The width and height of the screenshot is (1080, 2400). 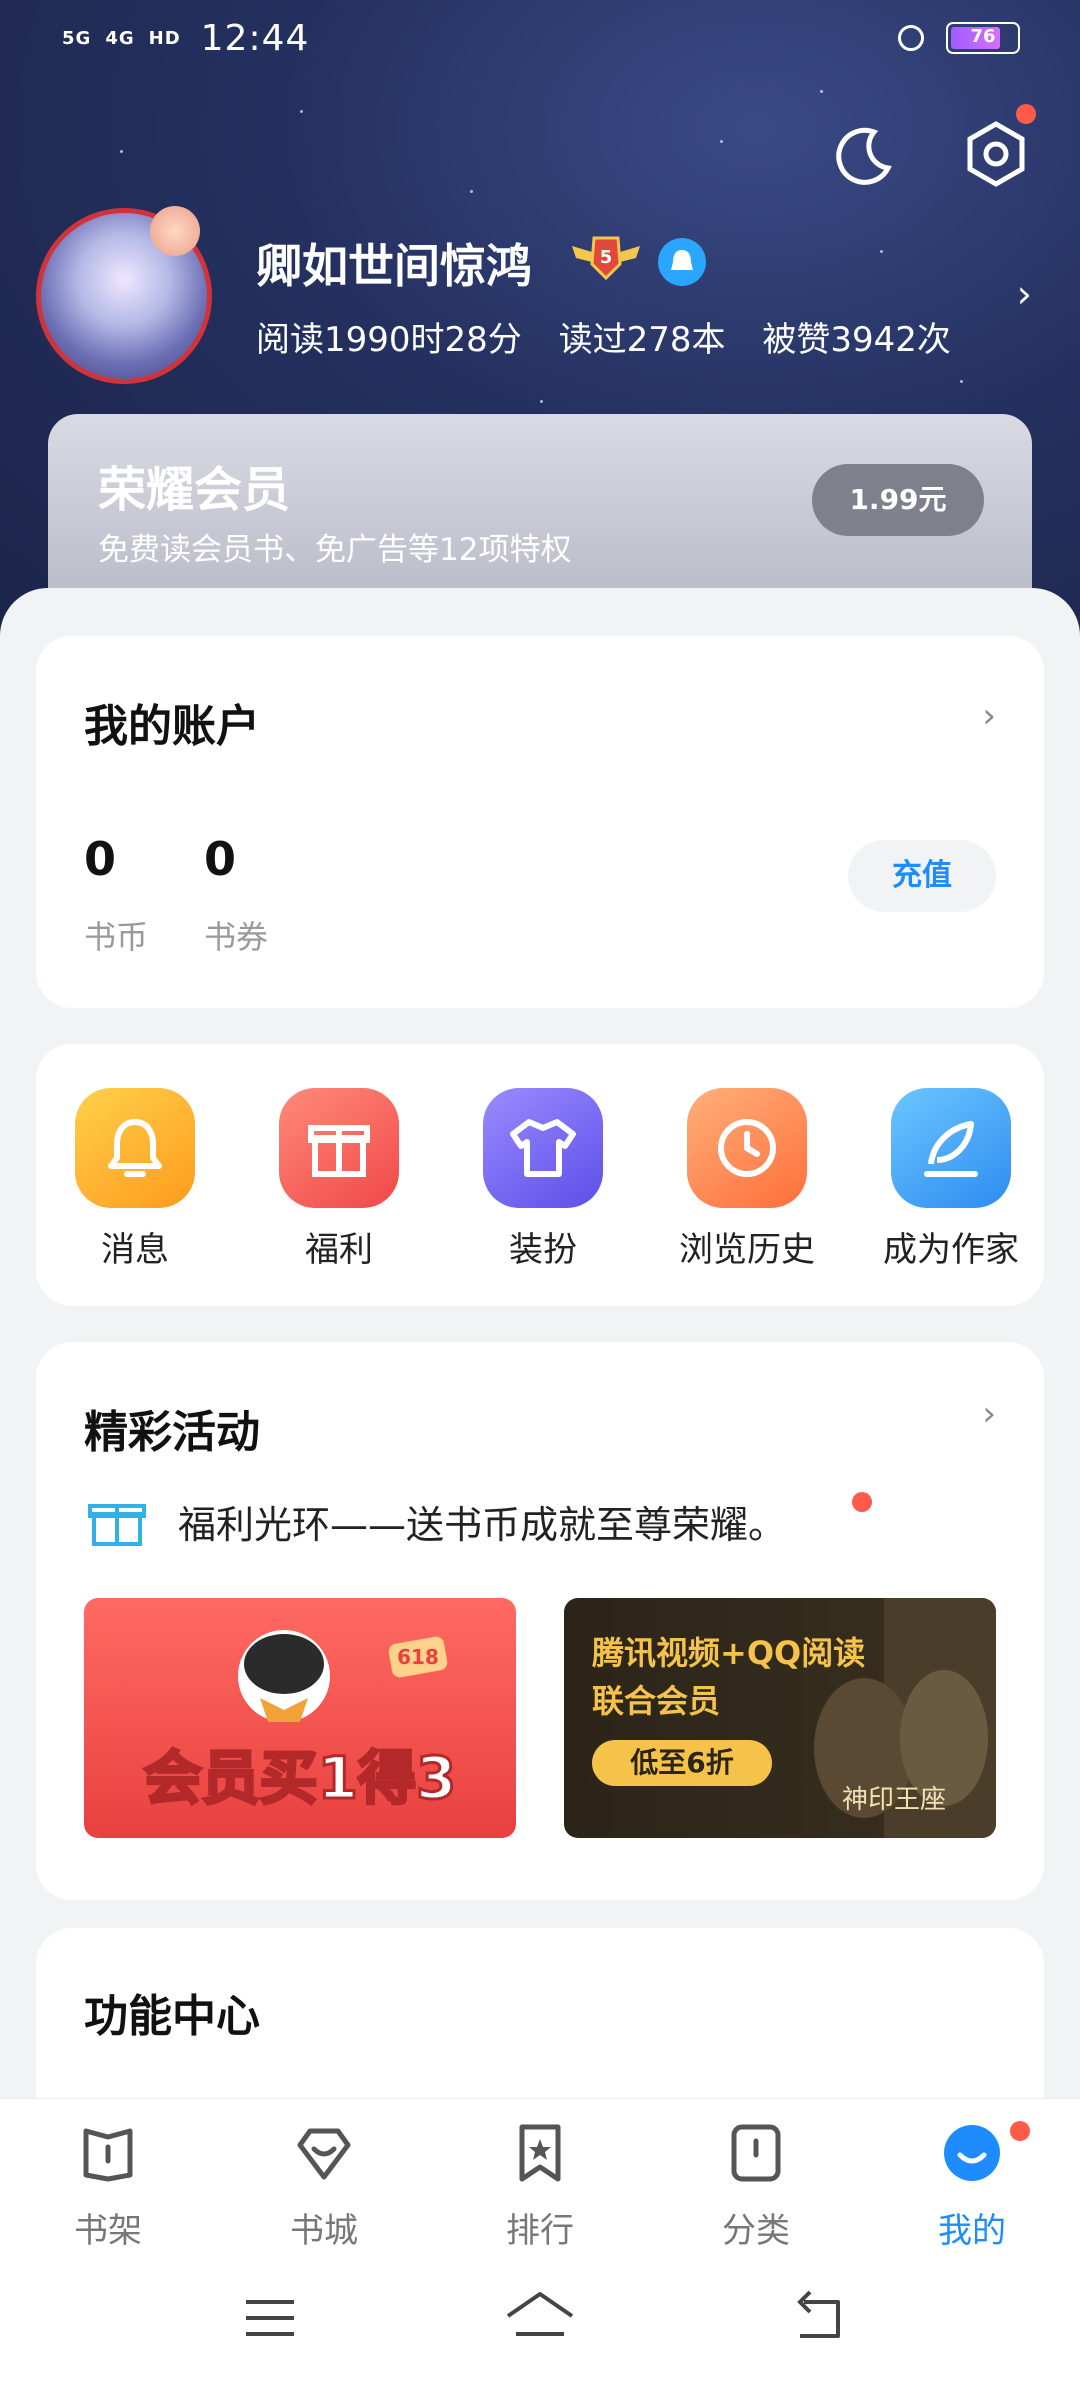 I want to click on clock-icon, so click(x=747, y=1148).